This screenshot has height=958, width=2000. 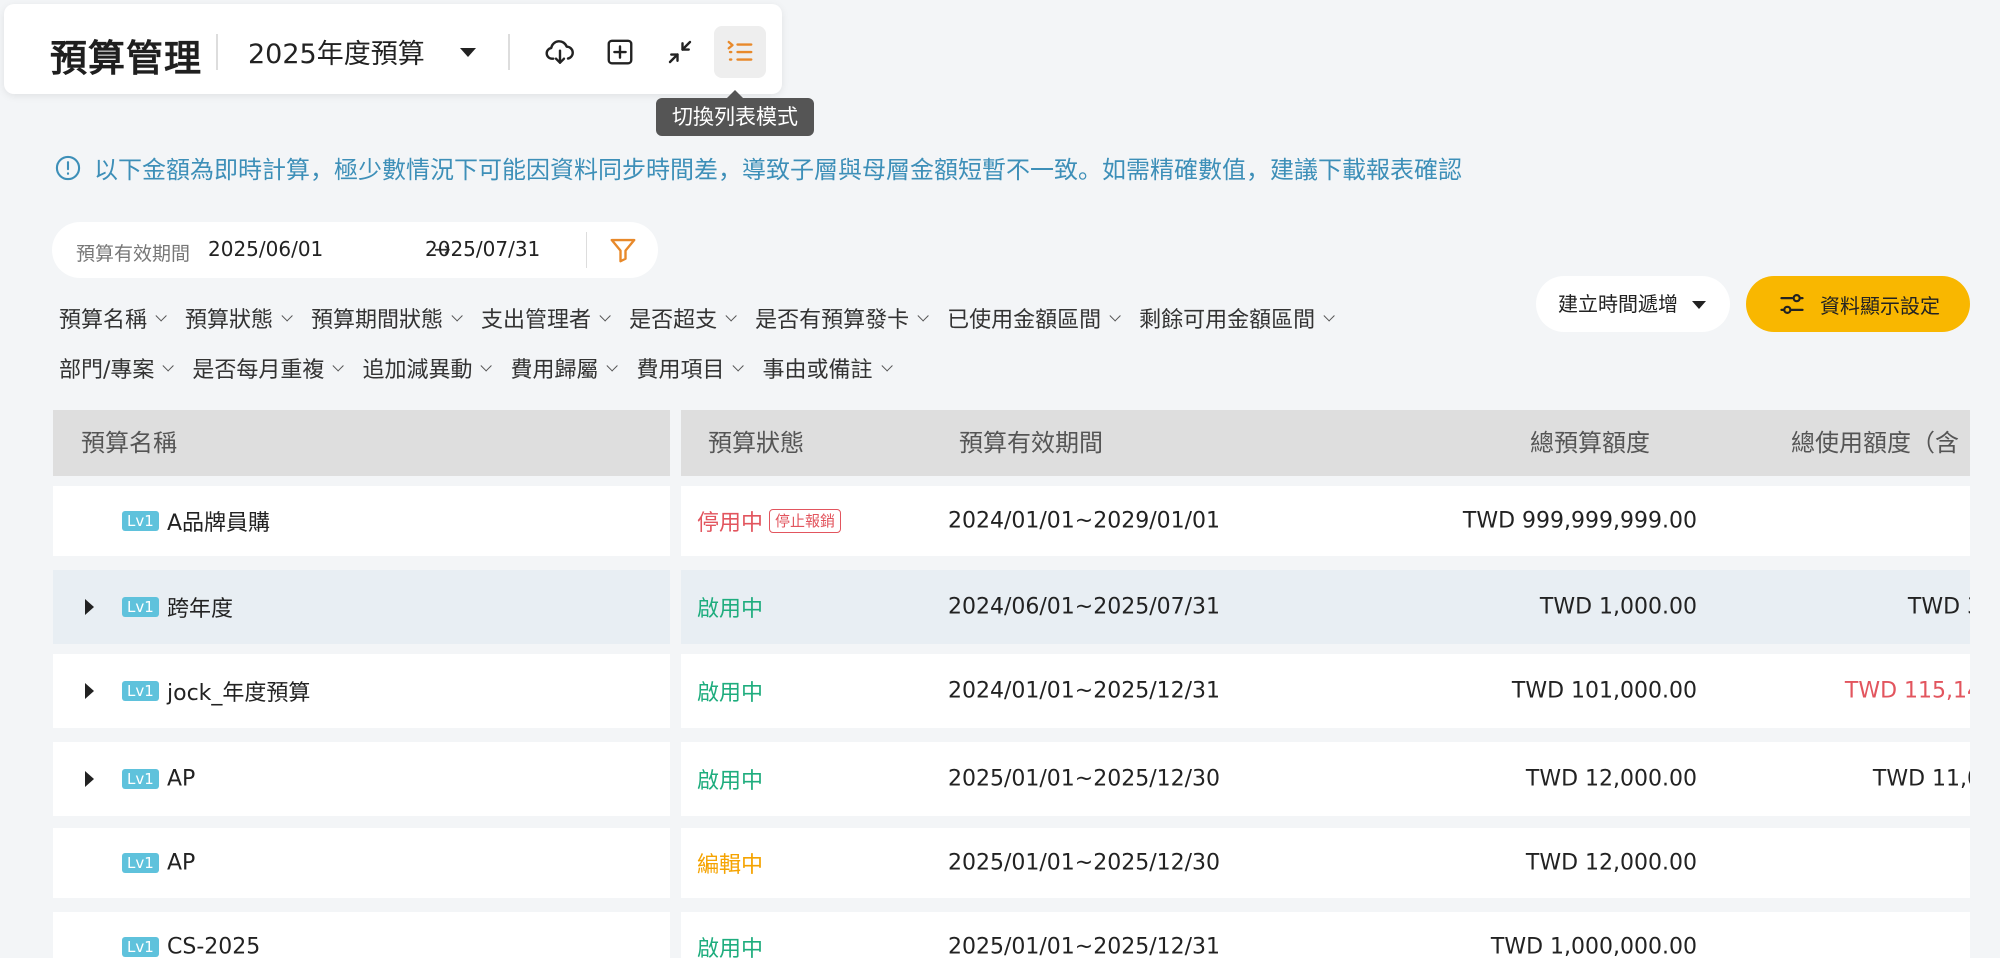 What do you see at coordinates (258, 370) in the screenshot?
I see `filter-chip-label: 是否每月重複` at bounding box center [258, 370].